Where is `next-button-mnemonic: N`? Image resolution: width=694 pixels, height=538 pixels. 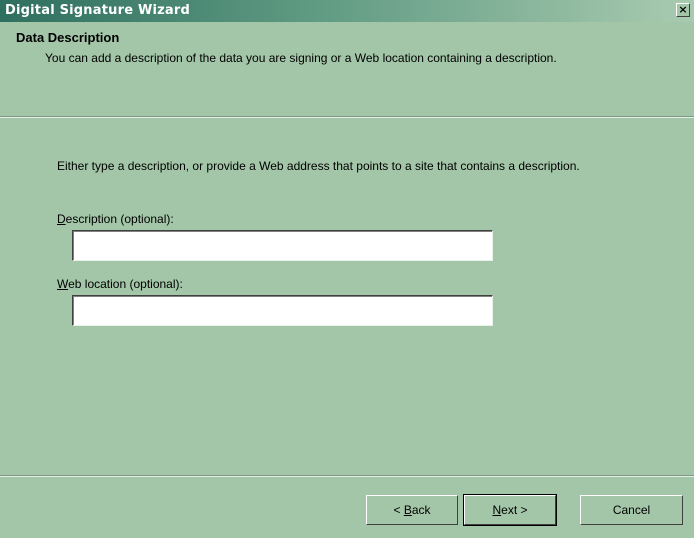
next-button-mnemonic: N is located at coordinates (497, 510).